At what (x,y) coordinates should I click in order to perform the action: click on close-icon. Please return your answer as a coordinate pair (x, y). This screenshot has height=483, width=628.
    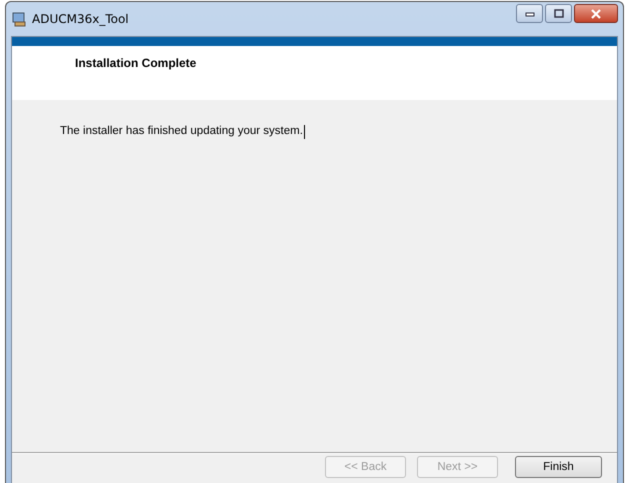
    Looking at the image, I should click on (596, 13).